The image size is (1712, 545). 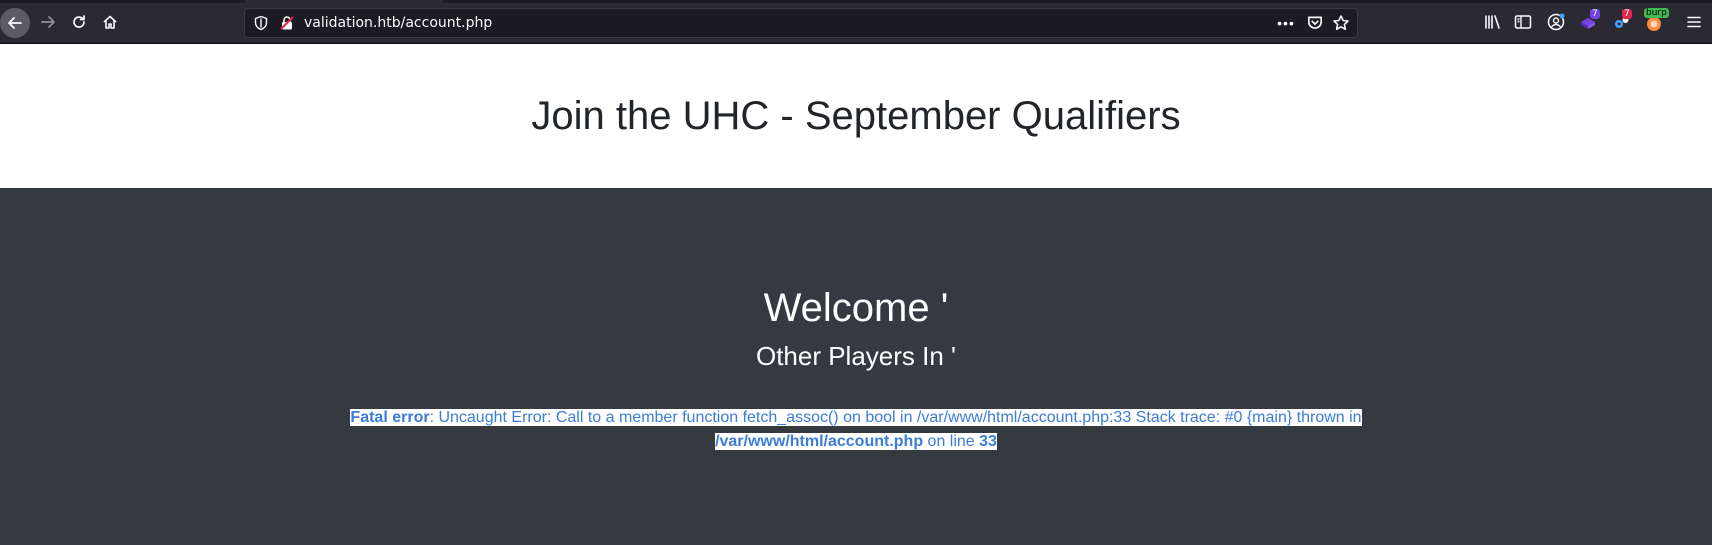 What do you see at coordinates (1286, 23) in the screenshot?
I see `page-actions-menu-button: •••` at bounding box center [1286, 23].